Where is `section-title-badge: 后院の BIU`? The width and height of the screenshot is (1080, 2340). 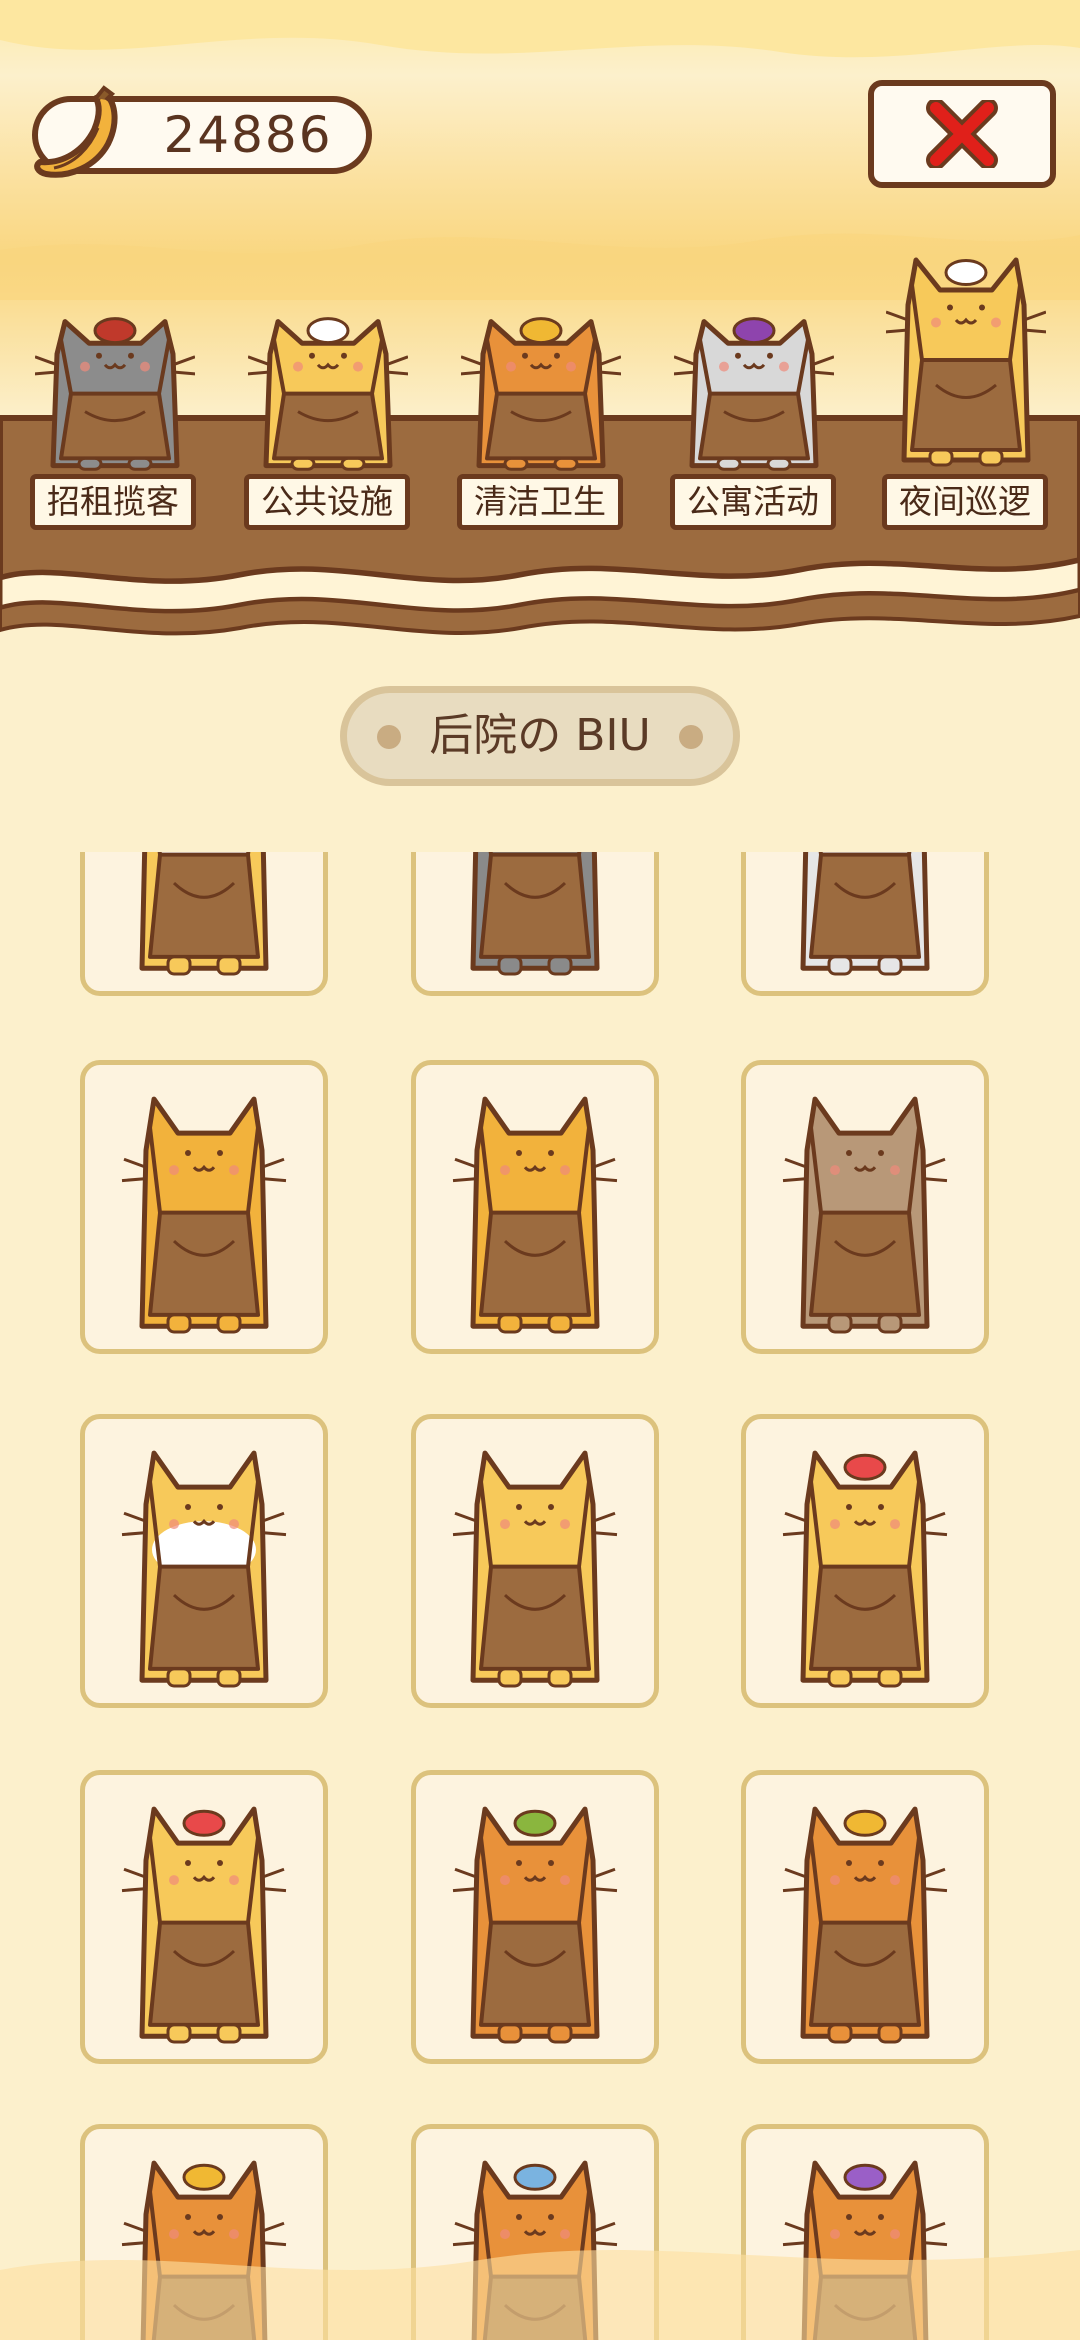
section-title-badge: 后院の BIU is located at coordinates (540, 736).